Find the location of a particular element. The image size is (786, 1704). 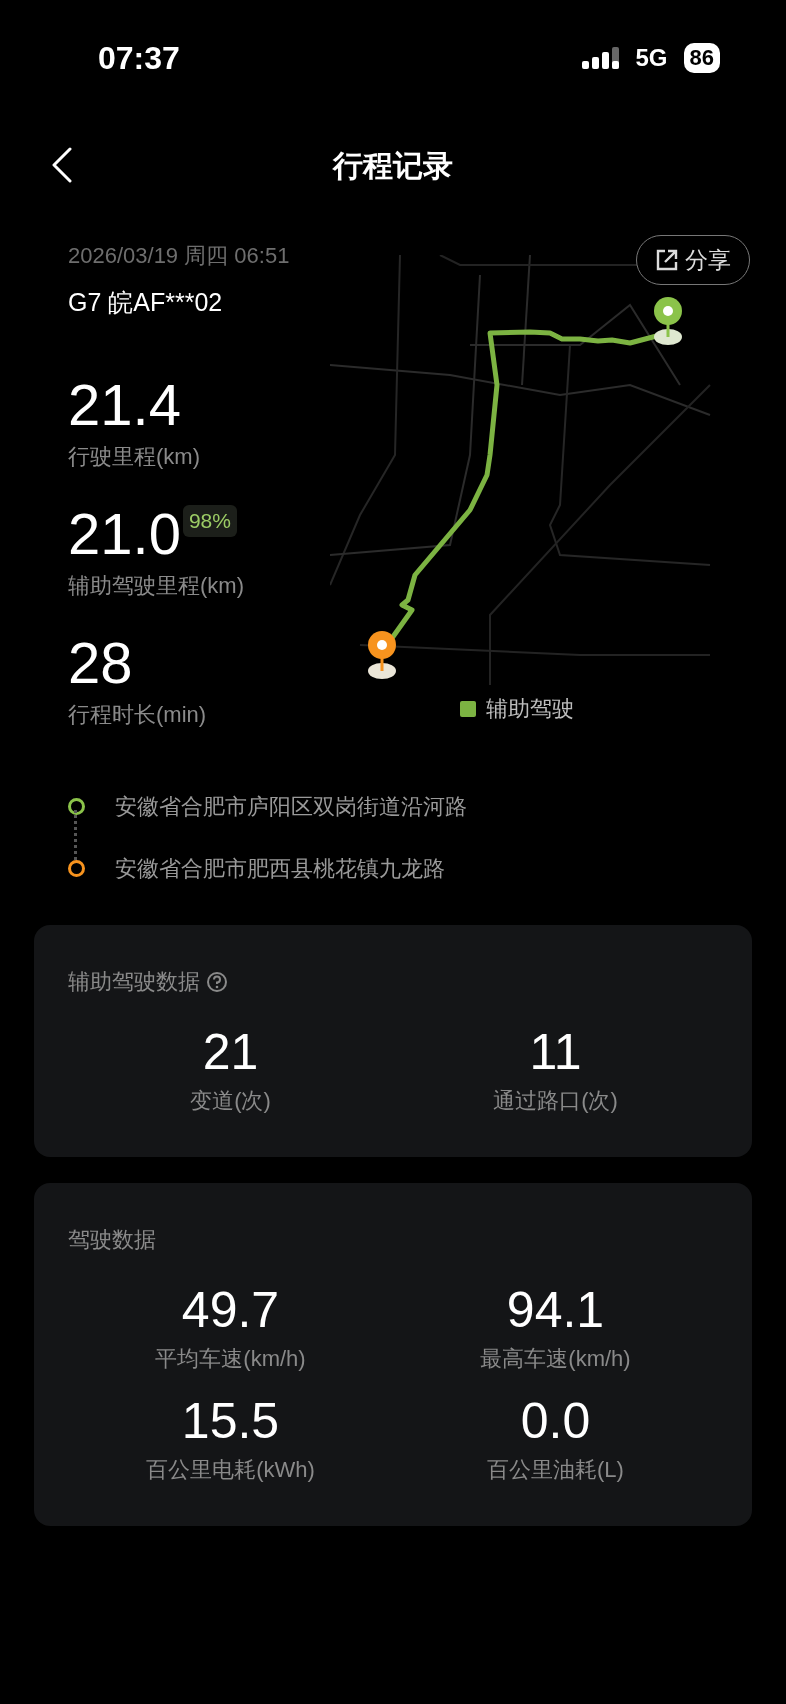

metric-label: 百公里电耗(kWh) is located at coordinates (230, 1470).